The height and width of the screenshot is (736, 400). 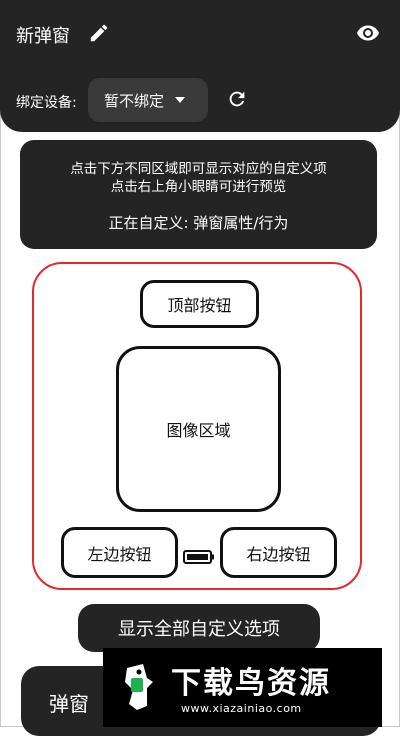 I want to click on hint-text-1: 点击下方不同区域即可显示对应的自定义项, so click(x=198, y=169).